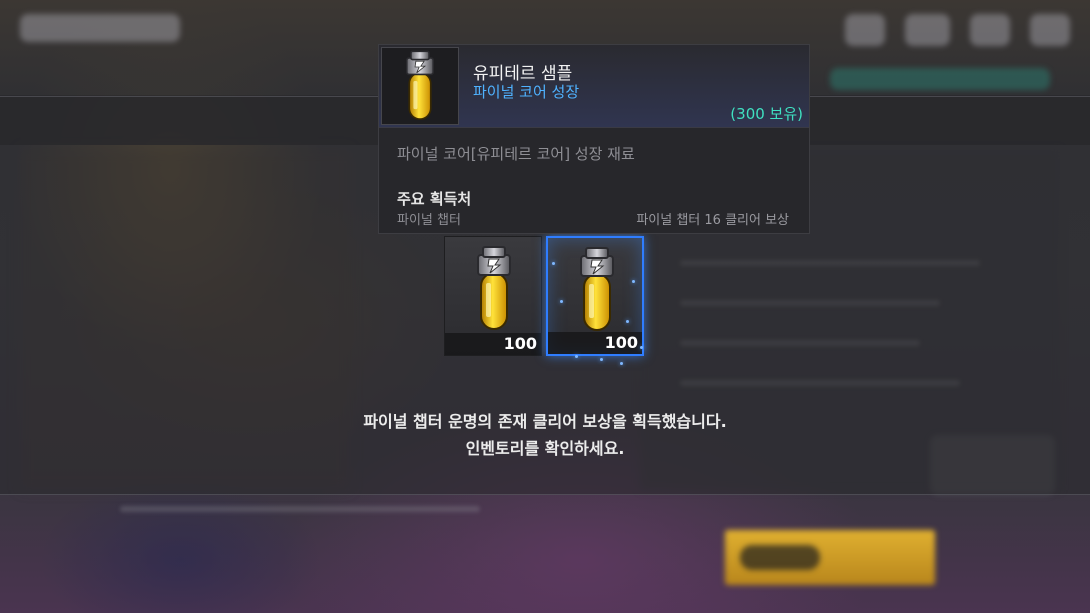 The width and height of the screenshot is (1090, 613). Describe the element at coordinates (100, 28) in the screenshot. I see `top-left-blur` at that location.